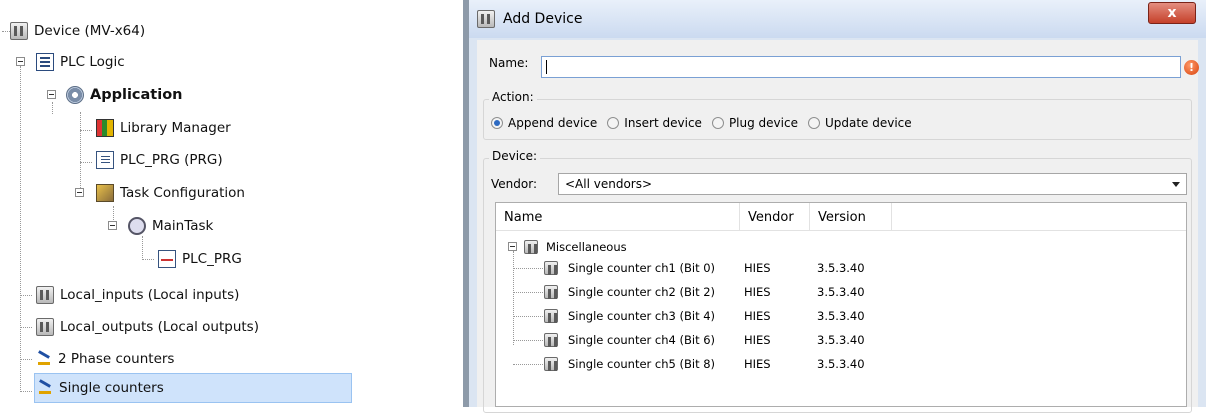  I want to click on collapse-plc-logic-toggle, so click(20, 61).